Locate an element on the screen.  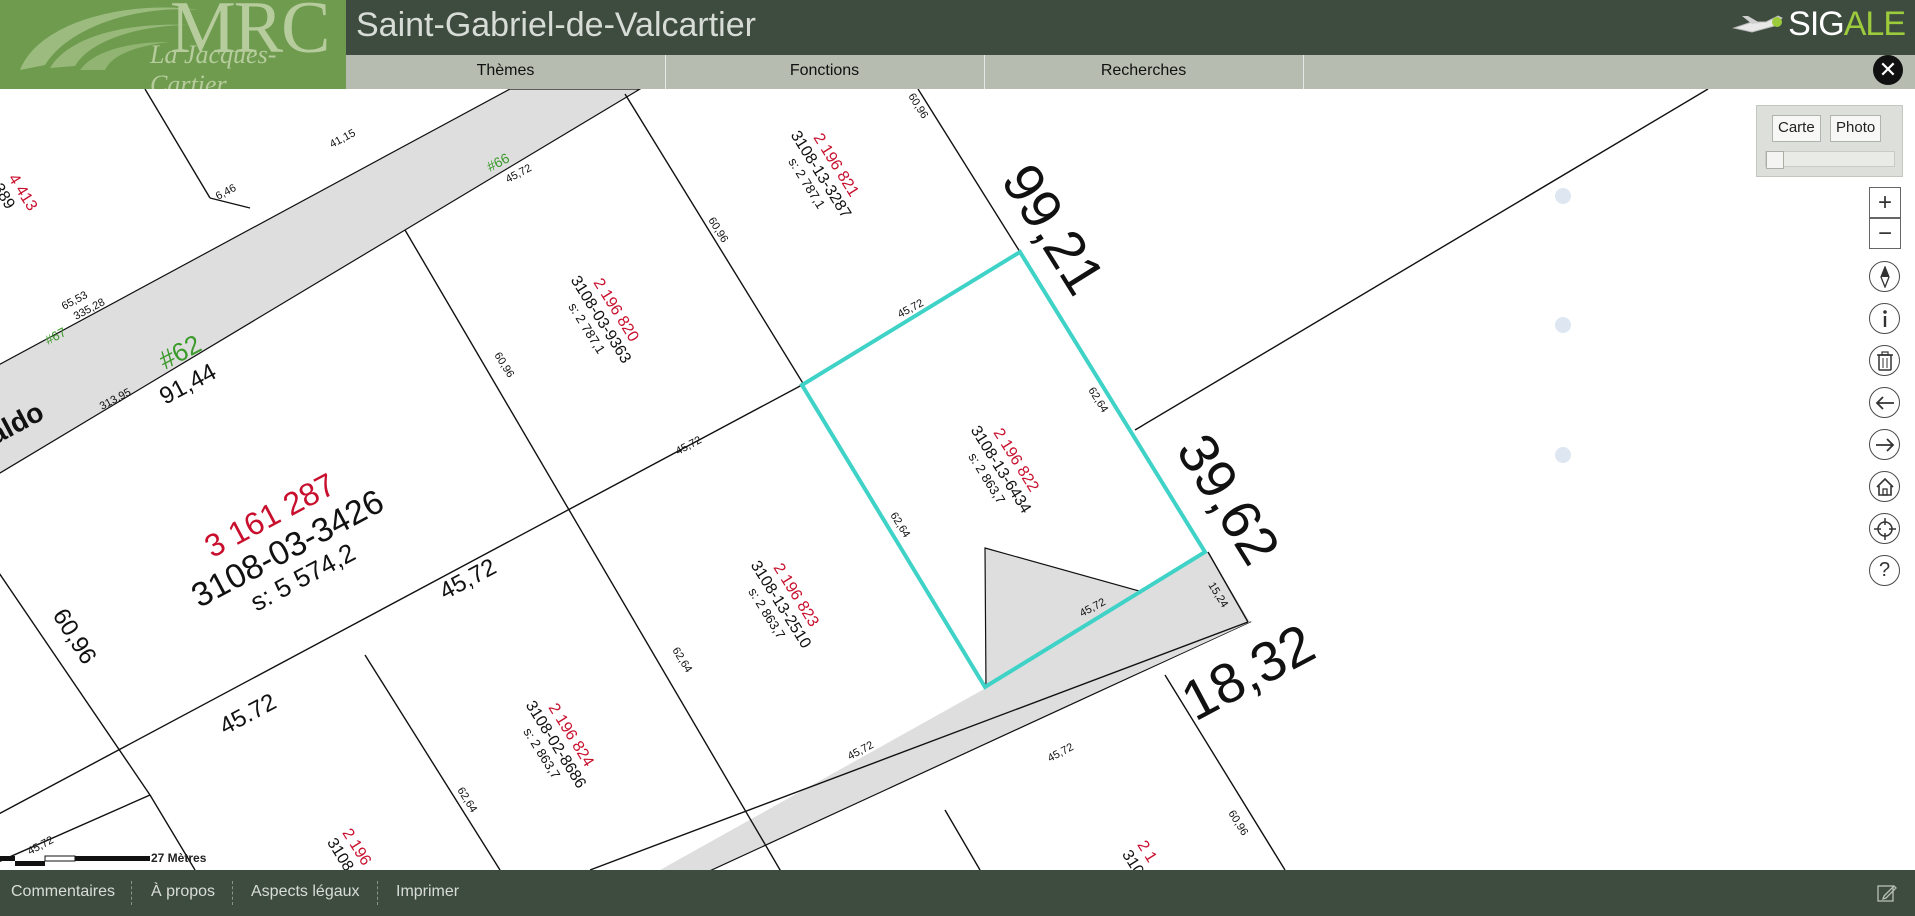
footer-link-about: À propos is located at coordinates (183, 892).